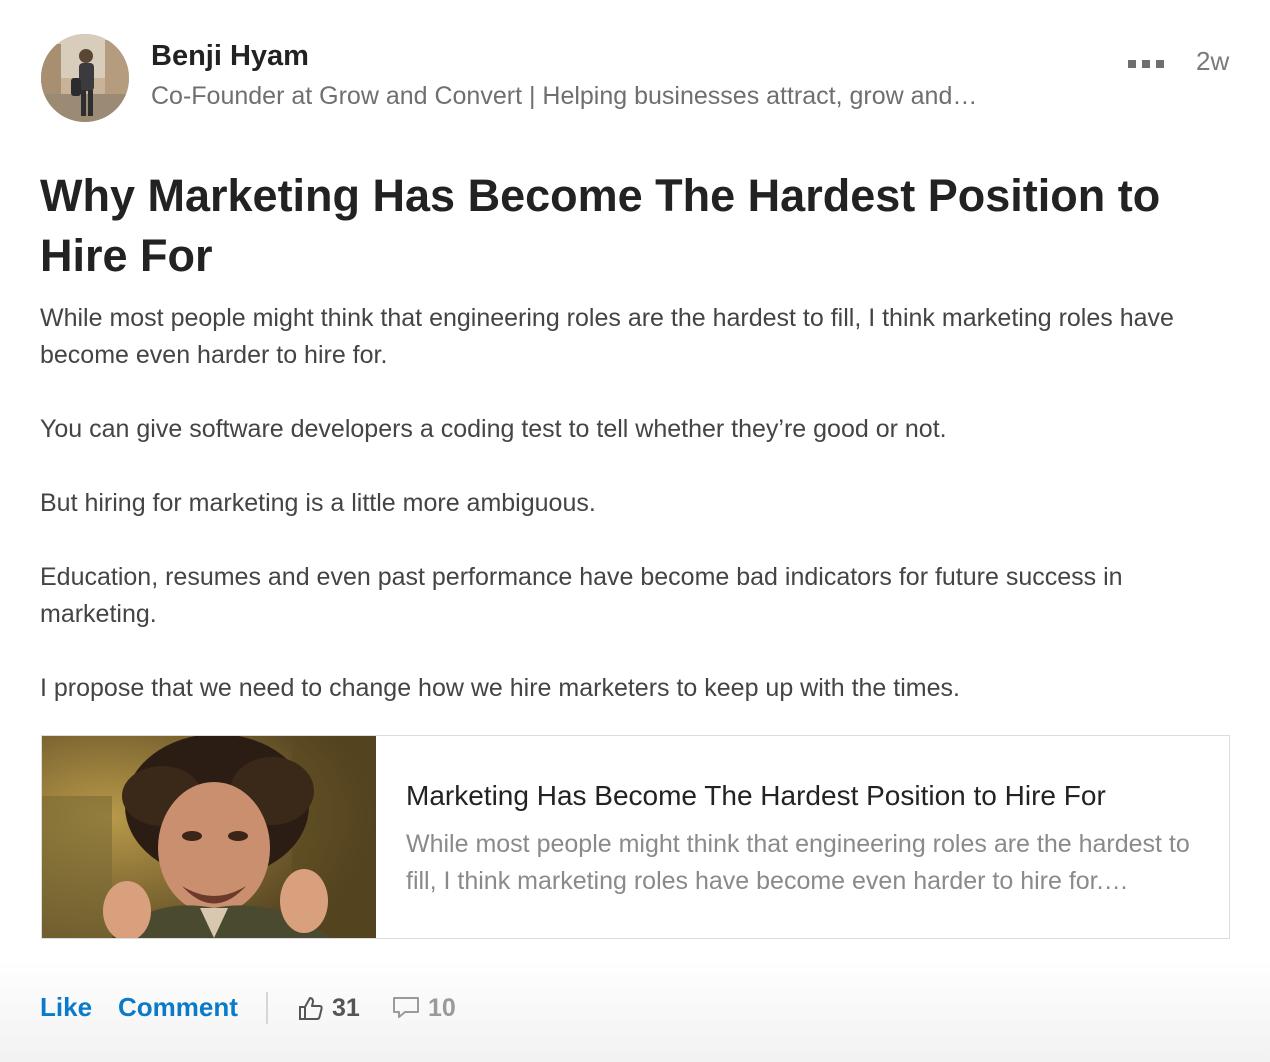 This screenshot has width=1270, height=1062. What do you see at coordinates (1152, 64) in the screenshot?
I see `more-options-icon` at bounding box center [1152, 64].